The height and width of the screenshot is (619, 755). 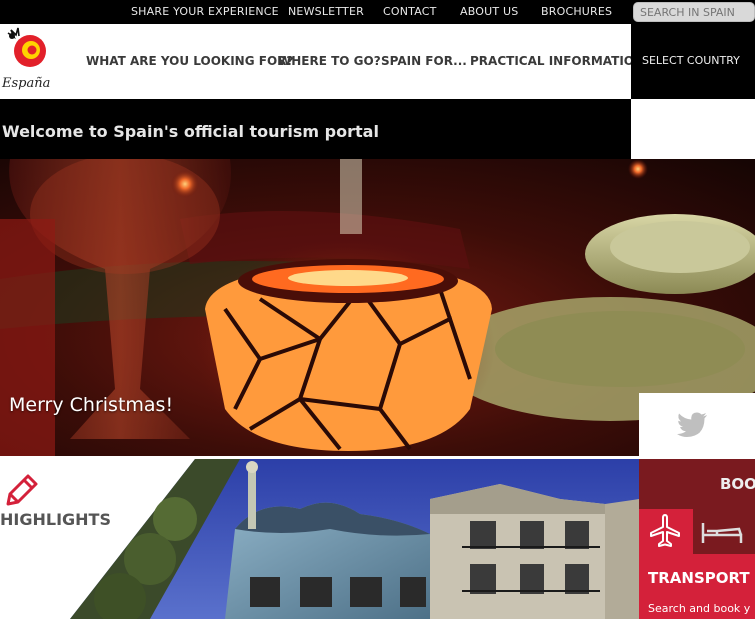 I want to click on transport-subtitle: Search and book y, so click(x=699, y=608).